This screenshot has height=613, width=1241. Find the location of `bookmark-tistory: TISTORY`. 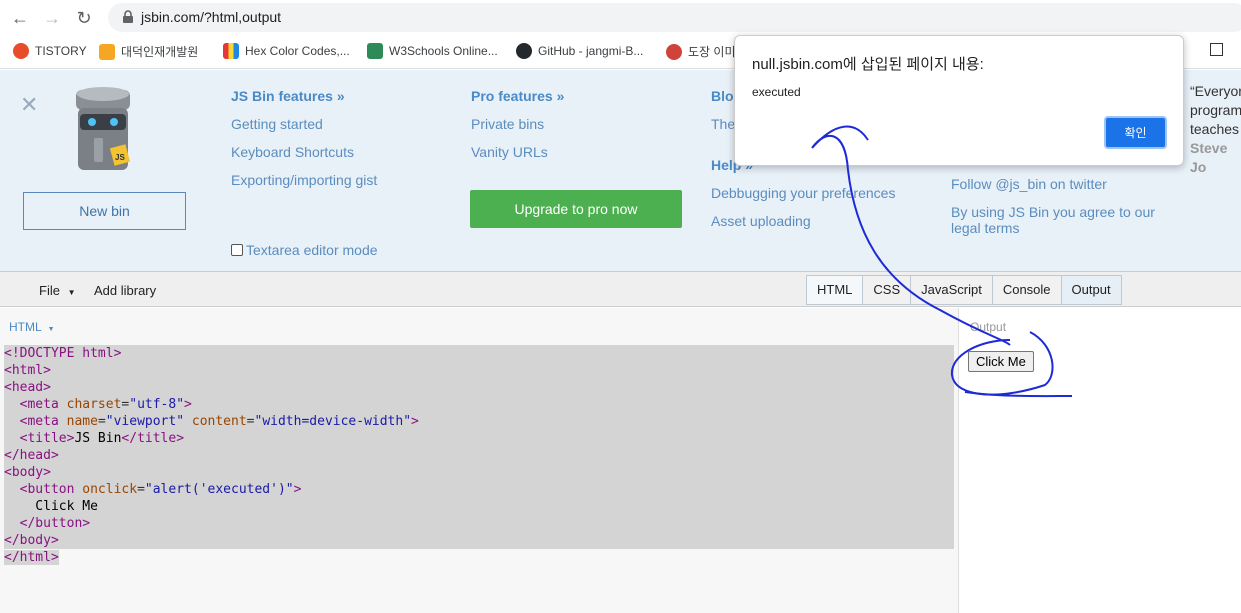

bookmark-tistory: TISTORY is located at coordinates (50, 51).